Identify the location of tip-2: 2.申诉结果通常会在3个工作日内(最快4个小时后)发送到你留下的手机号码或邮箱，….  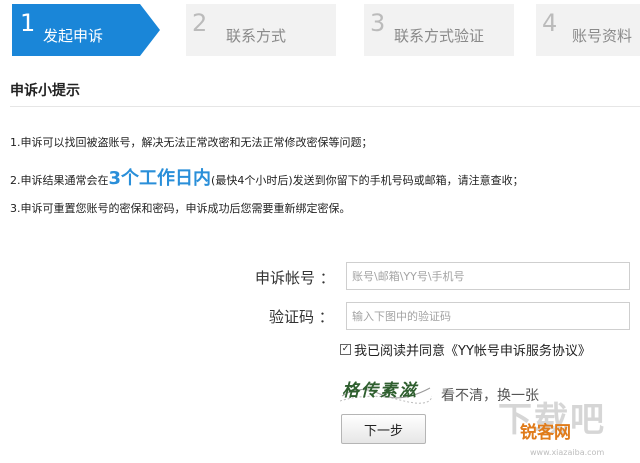
(267, 177).